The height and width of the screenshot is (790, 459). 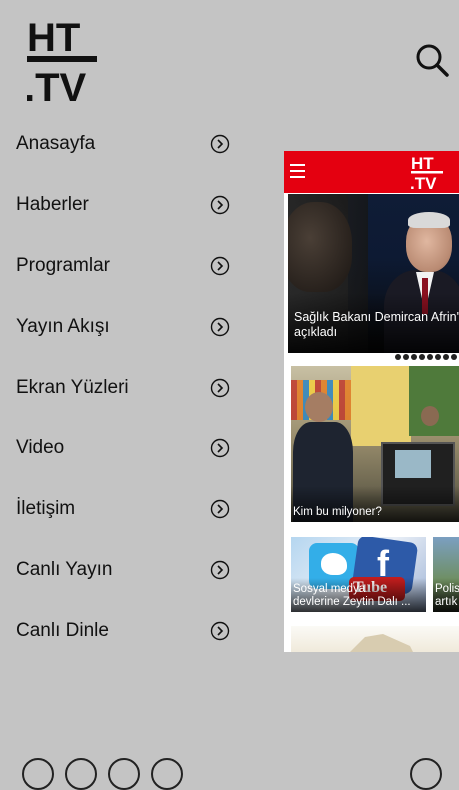 I want to click on menu-item-yayin-akisi: Yayın Akışı, so click(x=142, y=326).